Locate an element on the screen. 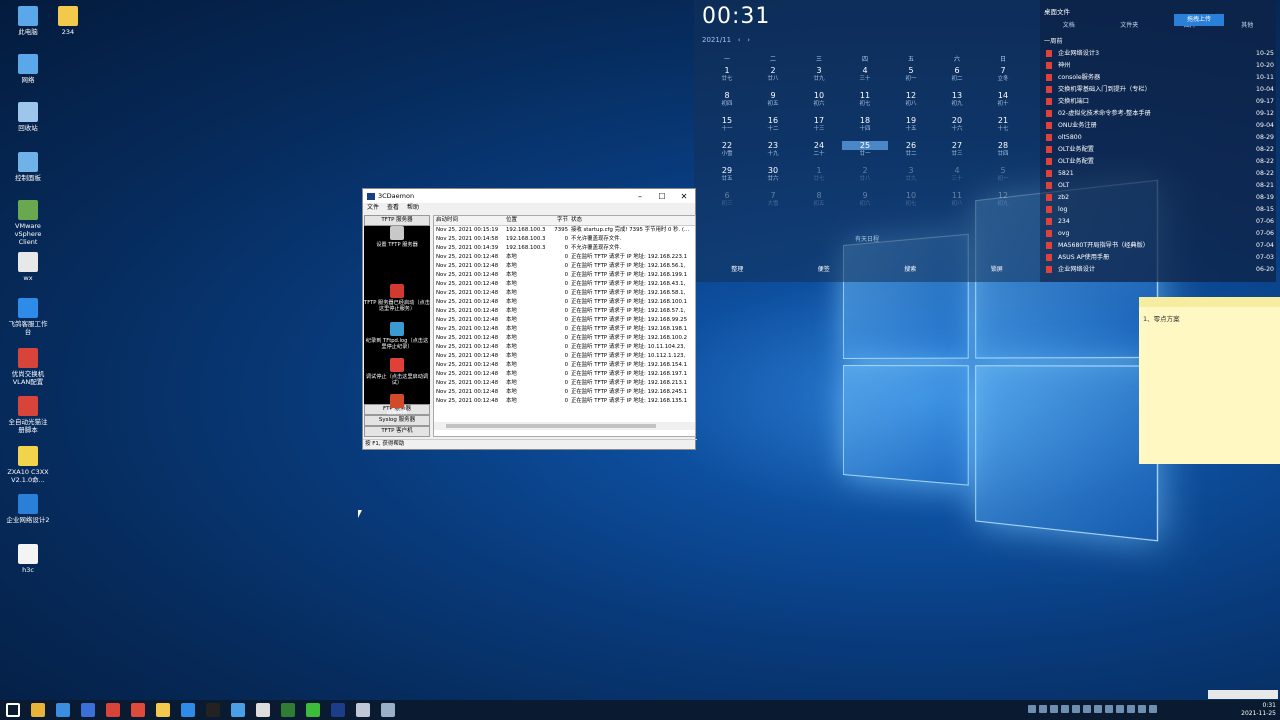 The height and width of the screenshot is (720, 1280). menu-item: 查看 is located at coordinates (393, 208).